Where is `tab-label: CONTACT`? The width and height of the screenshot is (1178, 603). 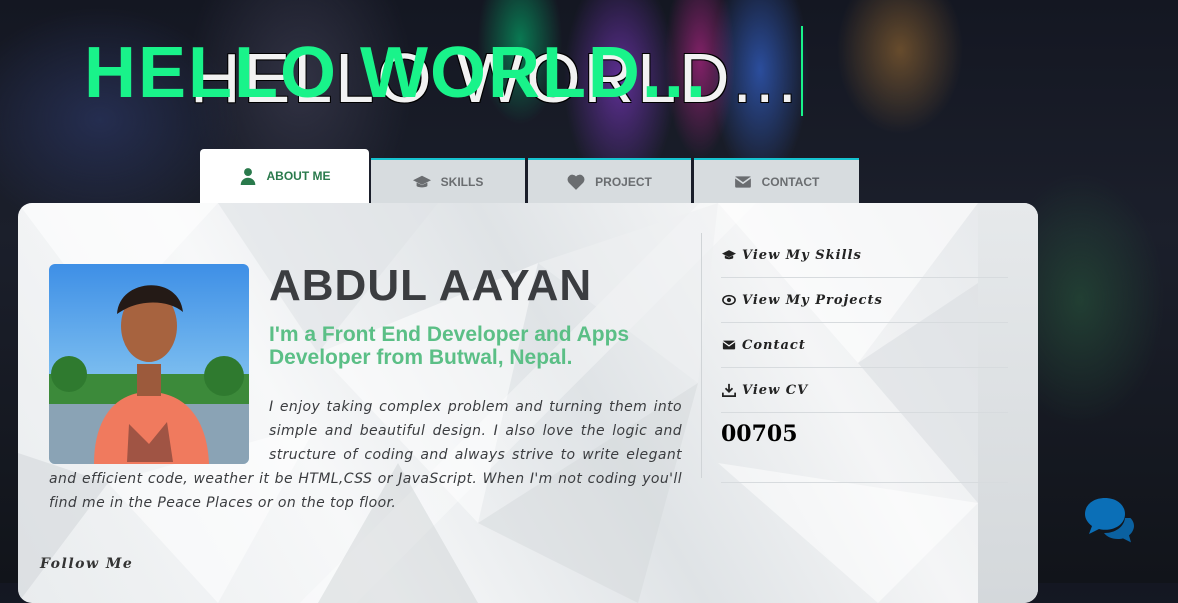 tab-label: CONTACT is located at coordinates (790, 181).